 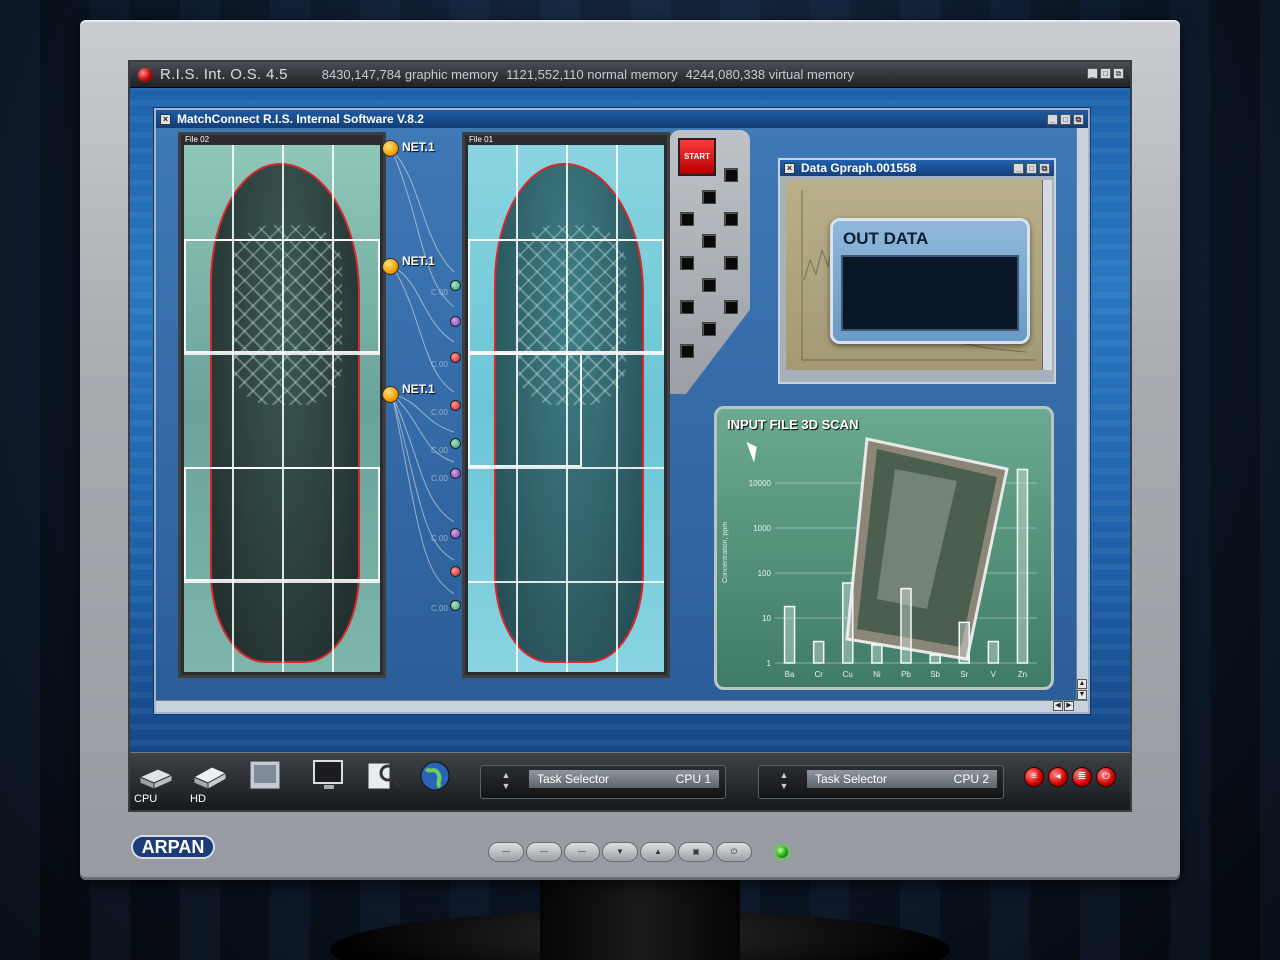 What do you see at coordinates (1058, 706) in the screenshot?
I see `scroll-left-icon: ◀` at bounding box center [1058, 706].